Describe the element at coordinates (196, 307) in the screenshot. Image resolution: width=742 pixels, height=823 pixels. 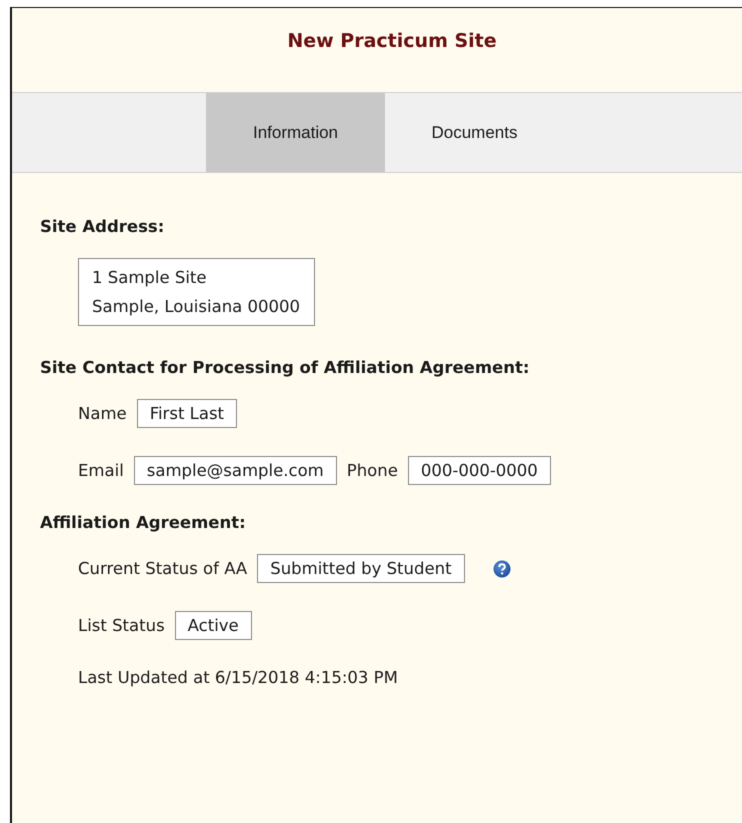
I see `address-line: Sample, Louisiana 00000` at that location.